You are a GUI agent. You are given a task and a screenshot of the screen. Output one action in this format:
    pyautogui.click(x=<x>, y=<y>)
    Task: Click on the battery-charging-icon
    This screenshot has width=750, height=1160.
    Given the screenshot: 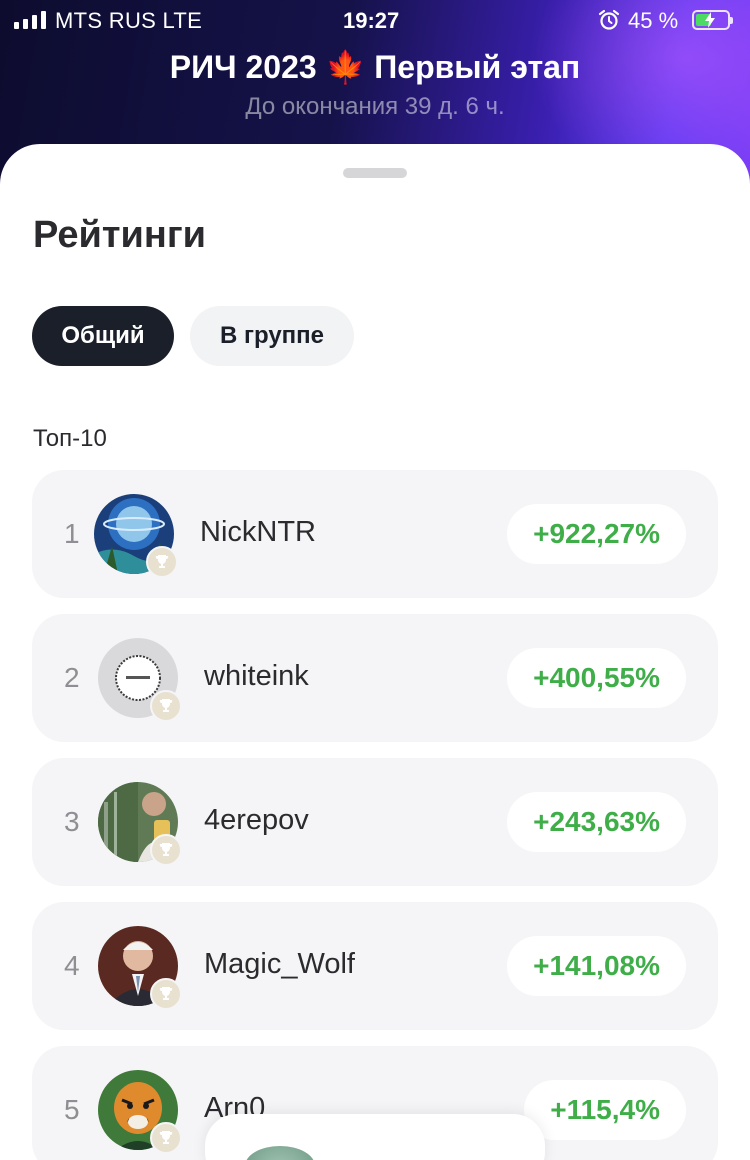 What is the action you would take?
    pyautogui.click(x=712, y=20)
    